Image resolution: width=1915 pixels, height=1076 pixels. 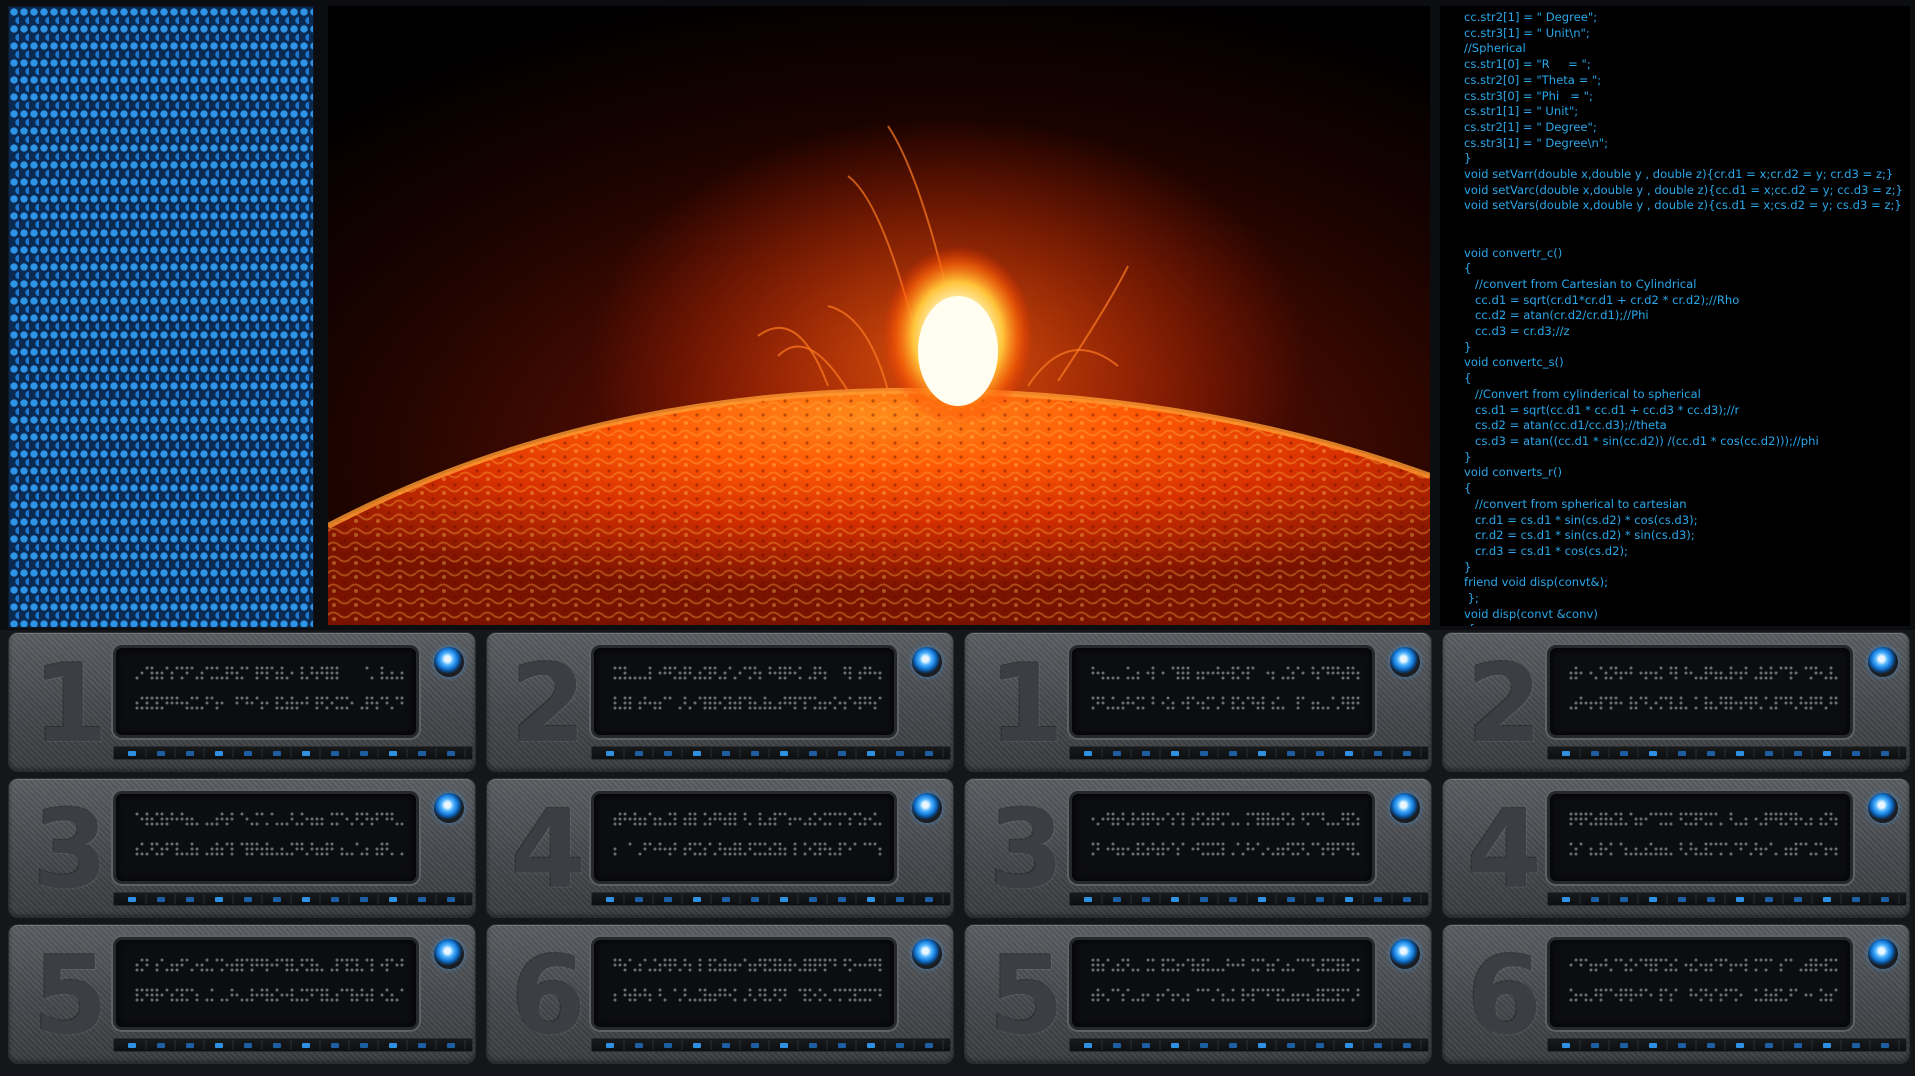 I want to click on server-unit: 4, so click(x=720, y=848).